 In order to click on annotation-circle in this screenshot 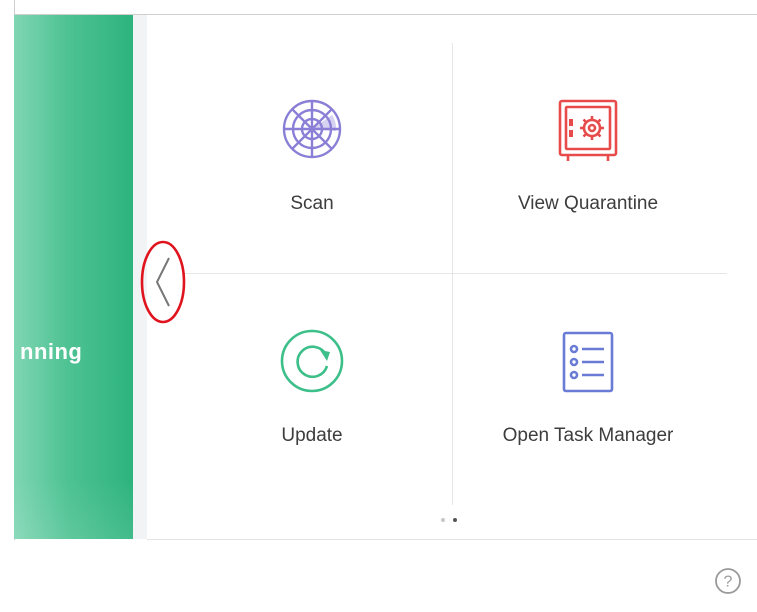, I will do `click(163, 282)`.